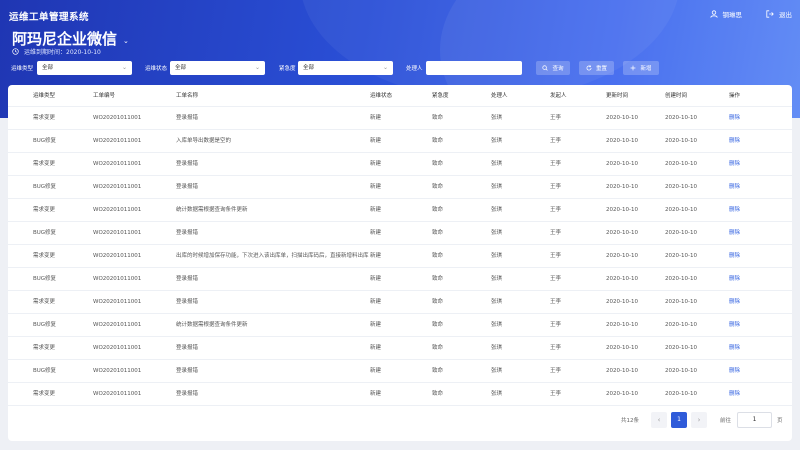 Image resolution: width=800 pixels, height=450 pixels. What do you see at coordinates (732, 15) in the screenshot?
I see `user-name: 钢琳思` at bounding box center [732, 15].